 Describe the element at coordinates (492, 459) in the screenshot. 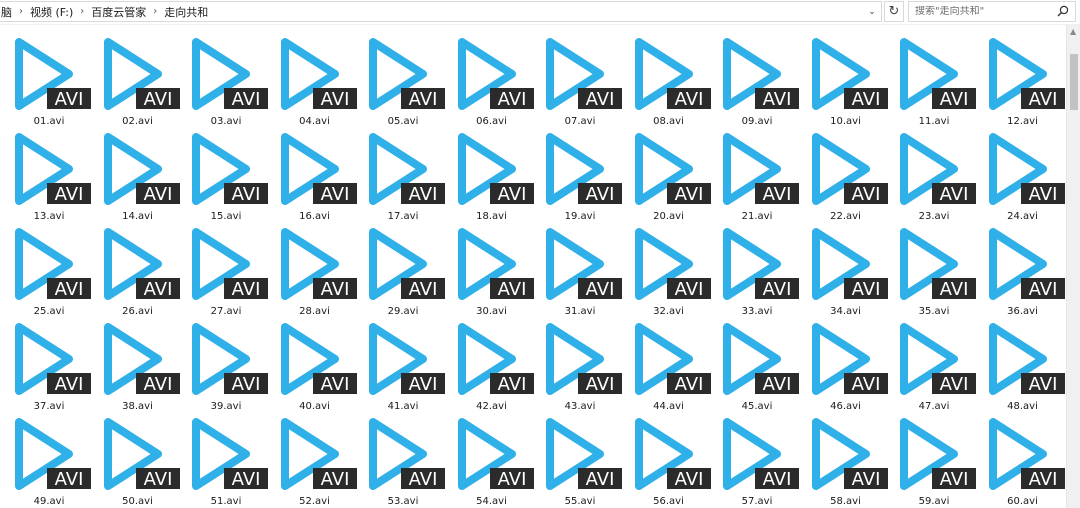

I see `file-item: AVI 54.avi` at that location.